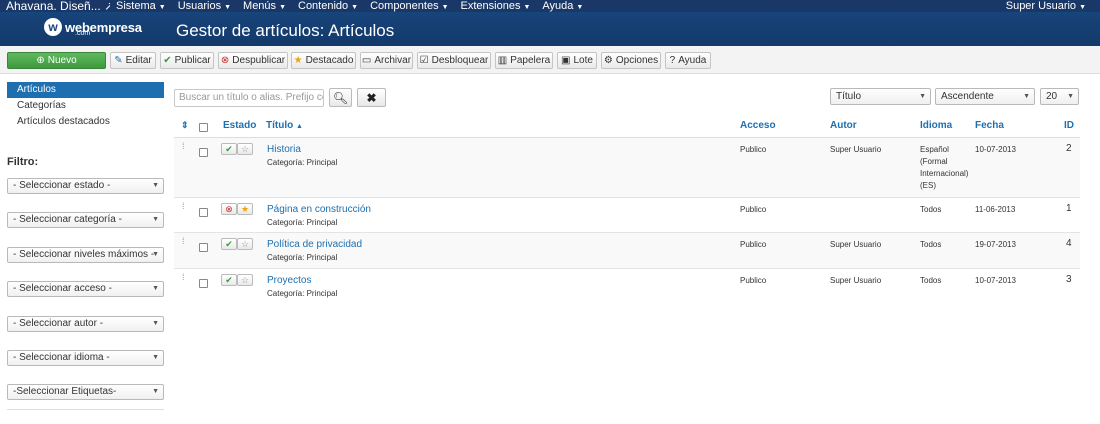 The width and height of the screenshot is (1100, 424). Describe the element at coordinates (319, 209) in the screenshot. I see `article-title-link: Página en construcción` at that location.